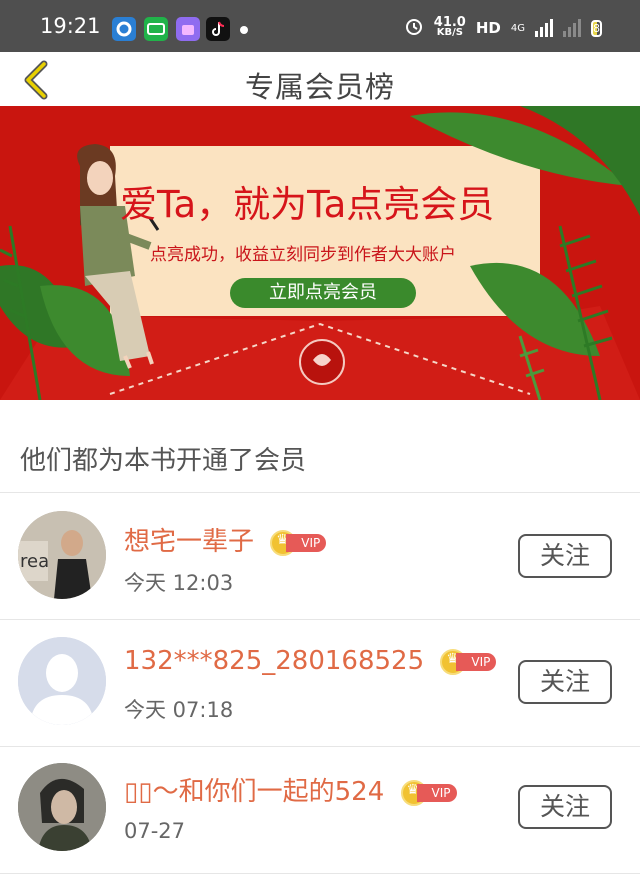 The image size is (640, 874). I want to click on iqiyi-app-icon, so click(156, 29).